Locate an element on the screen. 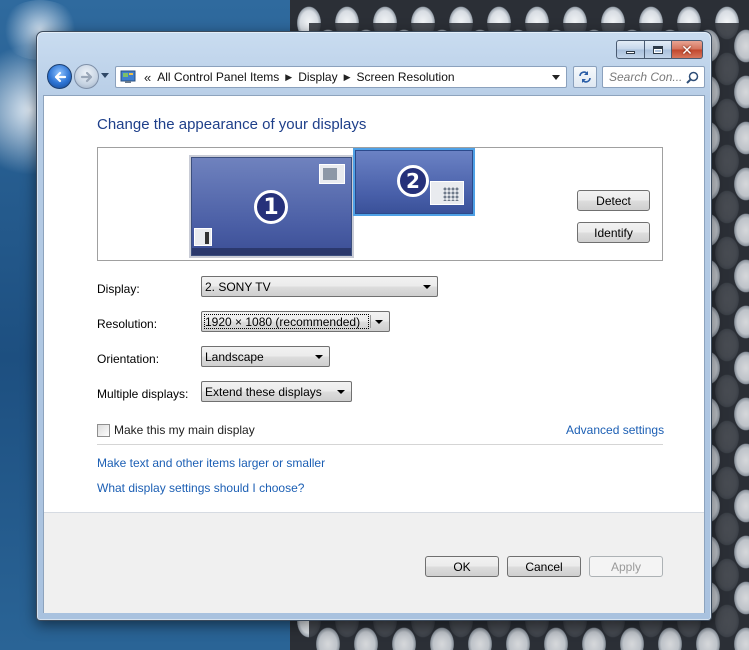  apply-button: Apply is located at coordinates (626, 566).